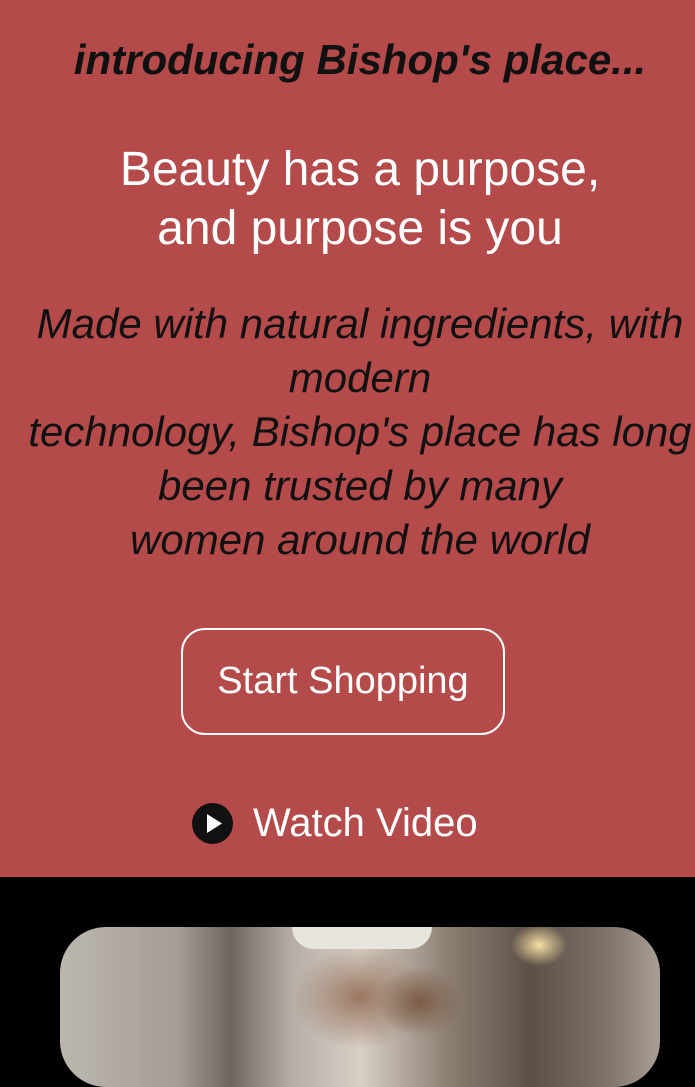 The width and height of the screenshot is (695, 1087). I want to click on hero-headline: Beauty has a purpose, and purpose is you, so click(347, 199).